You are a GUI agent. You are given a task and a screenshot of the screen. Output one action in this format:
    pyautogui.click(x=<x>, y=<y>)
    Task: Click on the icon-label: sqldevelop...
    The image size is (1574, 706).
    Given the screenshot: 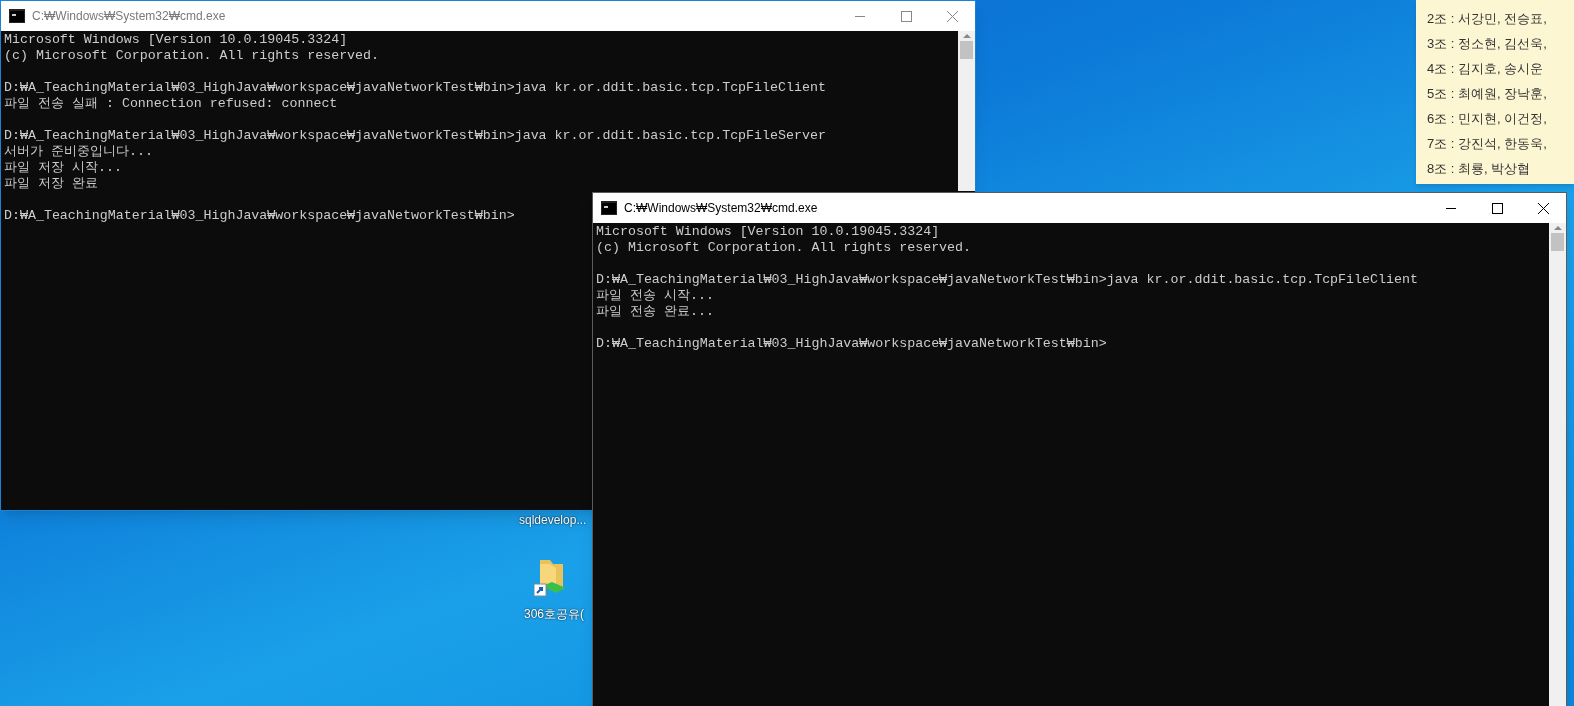 What is the action you would take?
    pyautogui.click(x=553, y=520)
    